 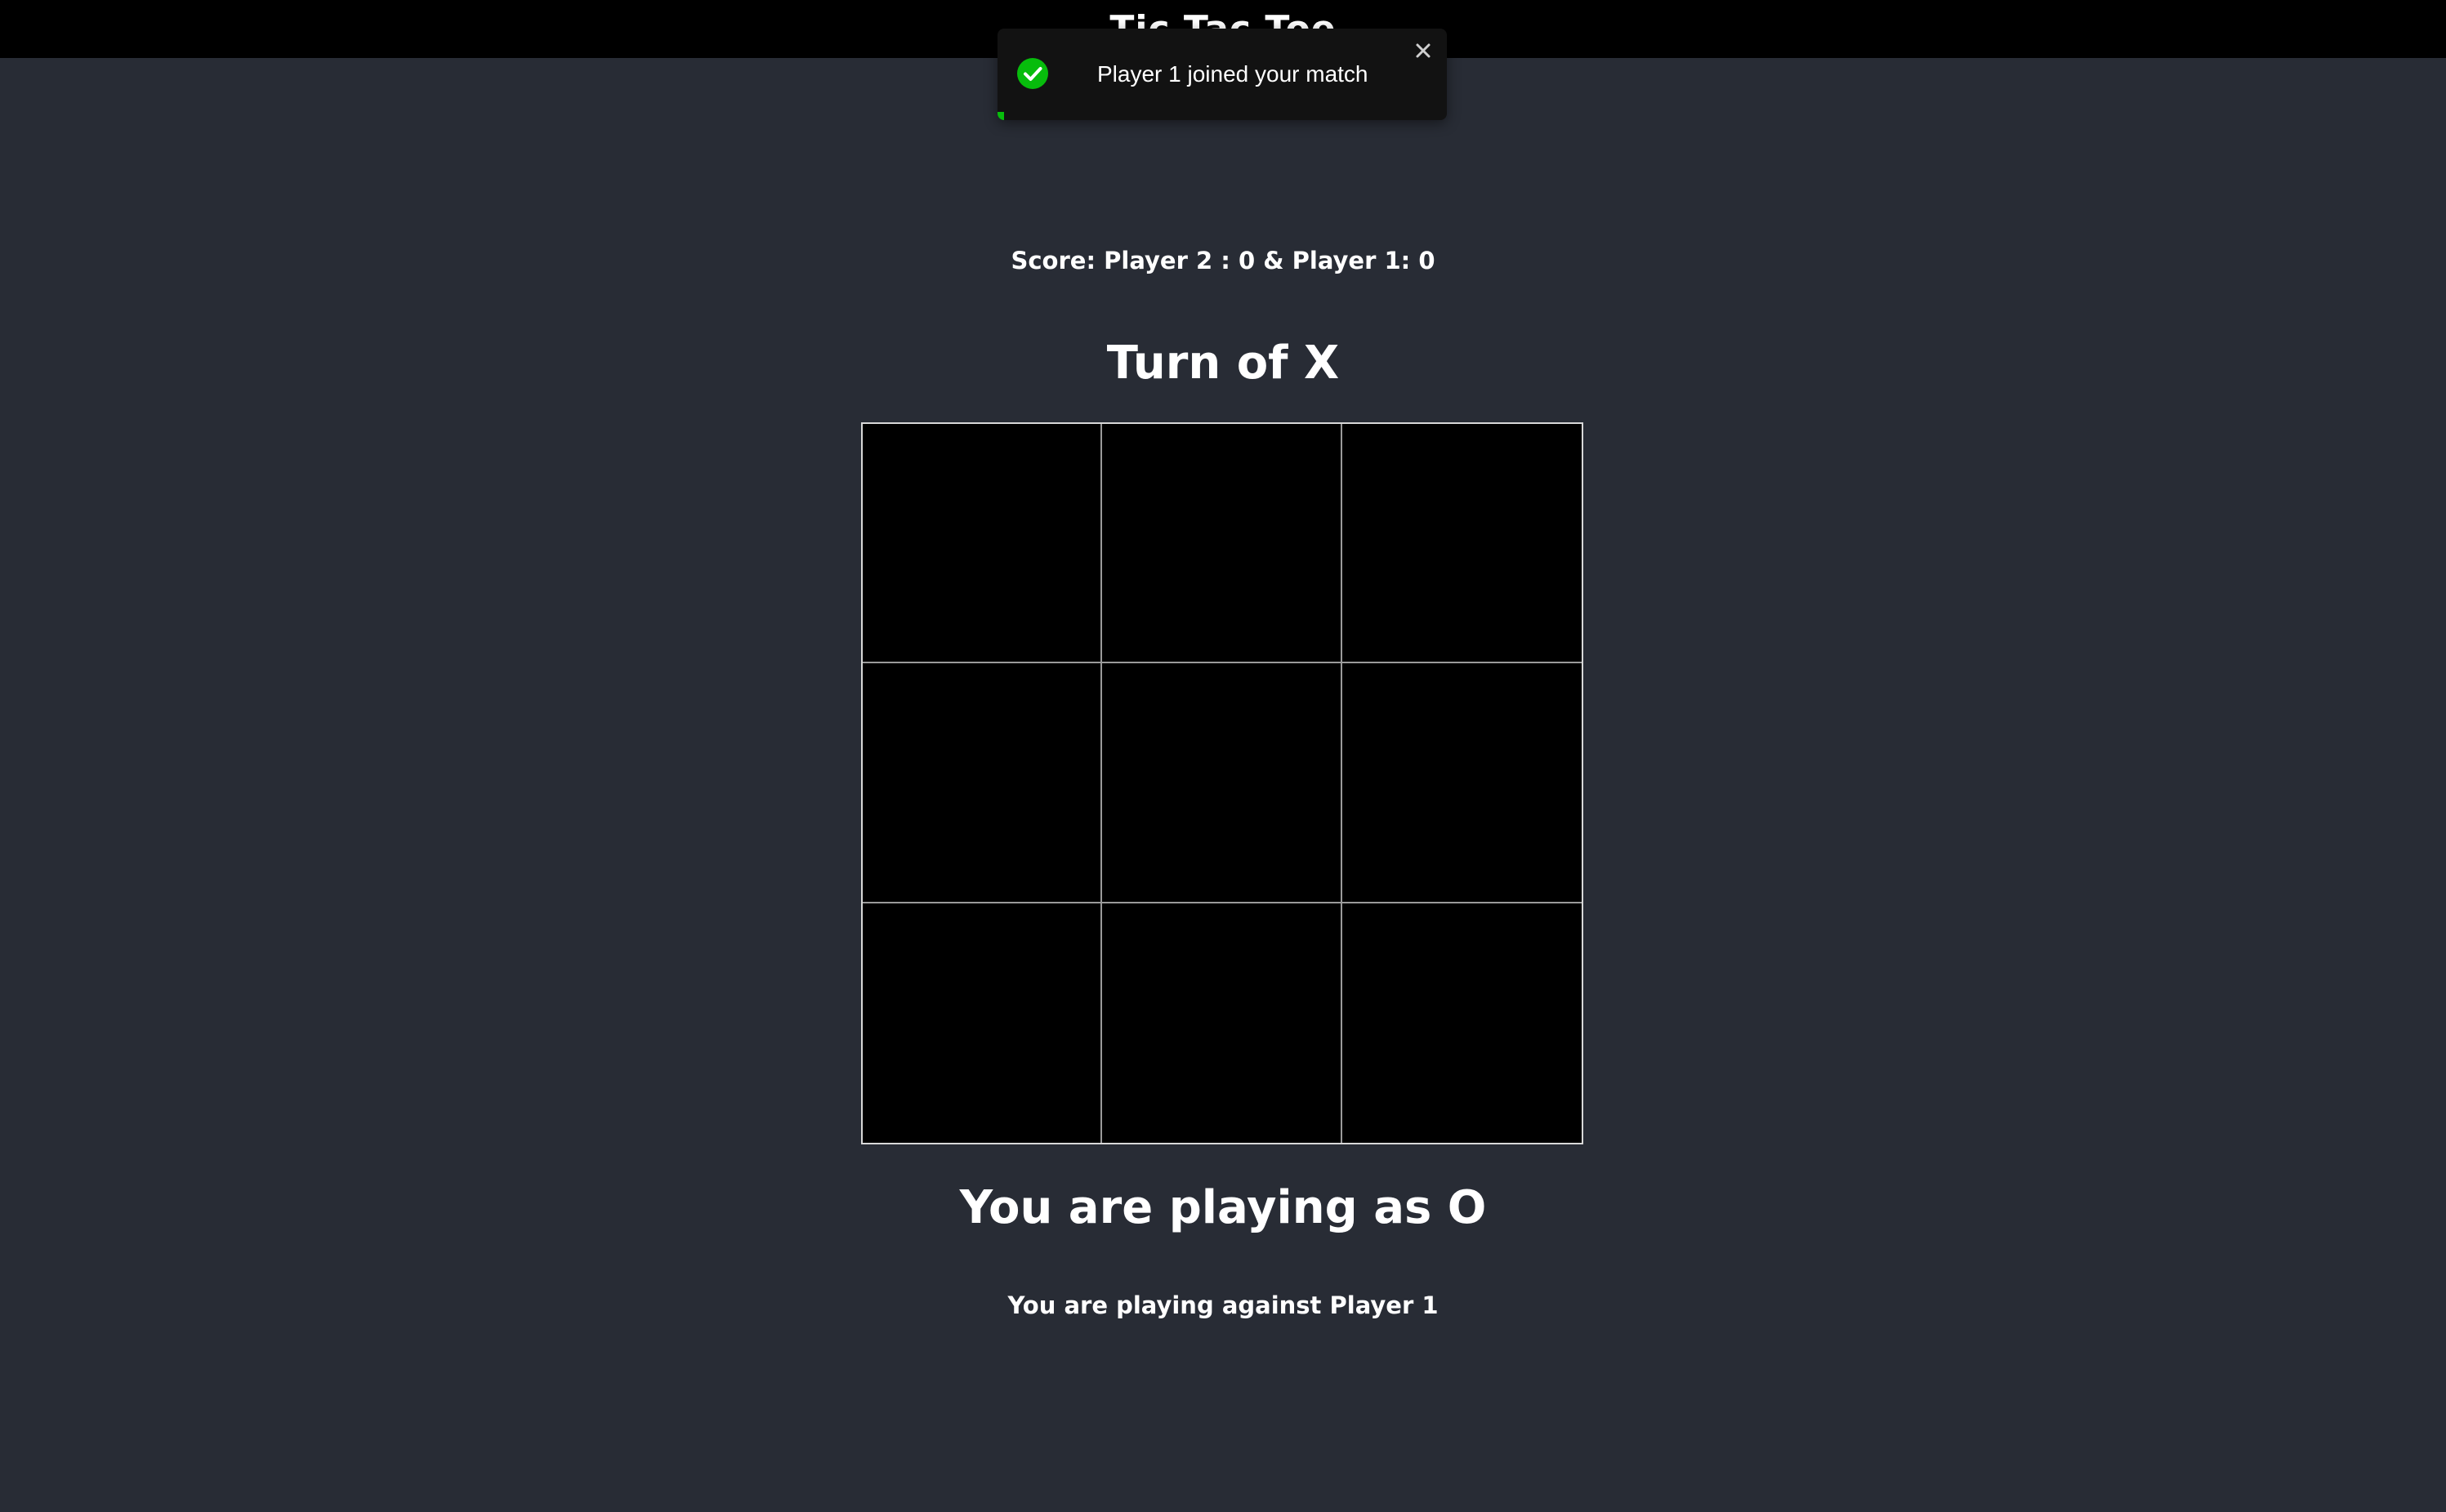 What do you see at coordinates (1001, 116) in the screenshot?
I see `toast-progress-bar` at bounding box center [1001, 116].